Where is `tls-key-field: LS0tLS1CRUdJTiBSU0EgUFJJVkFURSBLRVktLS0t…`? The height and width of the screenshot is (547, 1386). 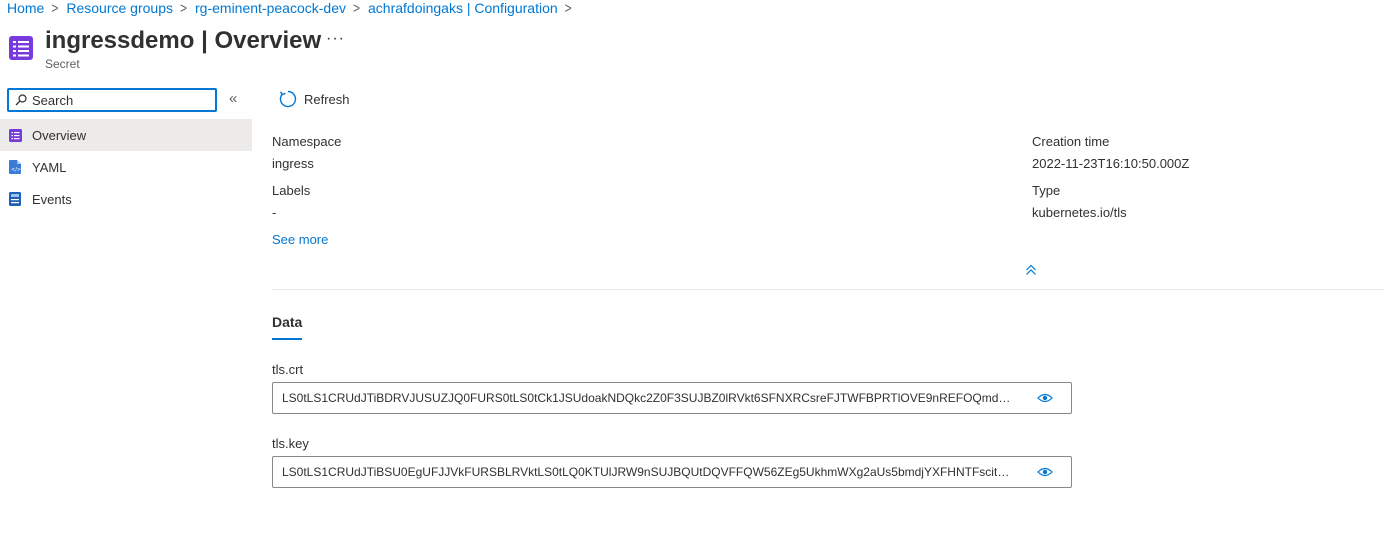
tls-key-field: LS0tLS1CRUdJTiBSU0EgUFJJVkFURSBLRVktLS0t… is located at coordinates (672, 472).